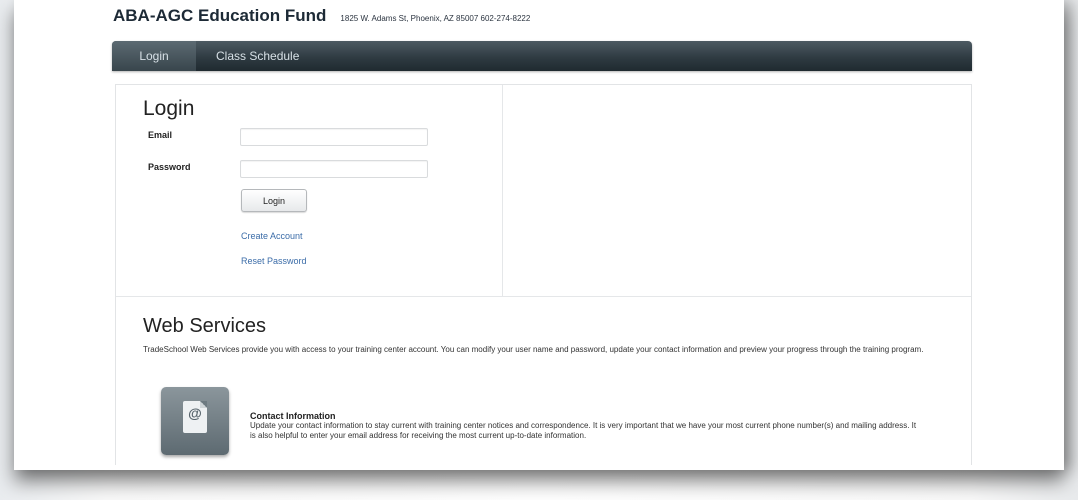  Describe the element at coordinates (257, 56) in the screenshot. I see `tab-class-schedule: Class Schedule` at that location.